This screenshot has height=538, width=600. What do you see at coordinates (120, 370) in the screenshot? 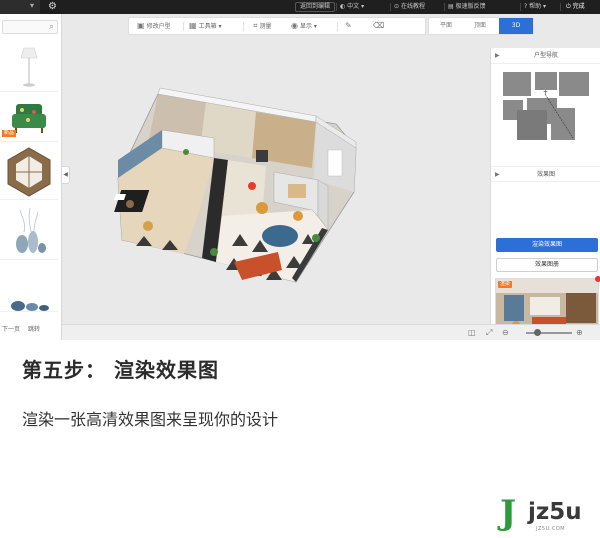
I see `step-title: 第五步： 渲染效果图` at bounding box center [120, 370].